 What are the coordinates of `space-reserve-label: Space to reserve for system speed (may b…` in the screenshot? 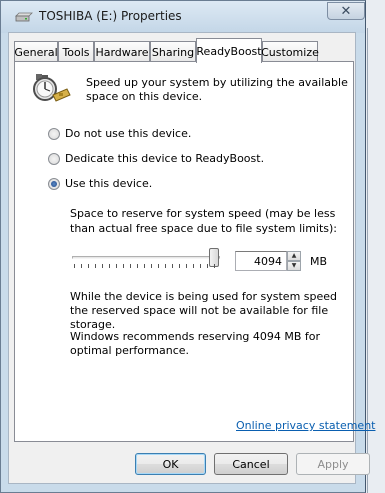 It's located at (204, 221).